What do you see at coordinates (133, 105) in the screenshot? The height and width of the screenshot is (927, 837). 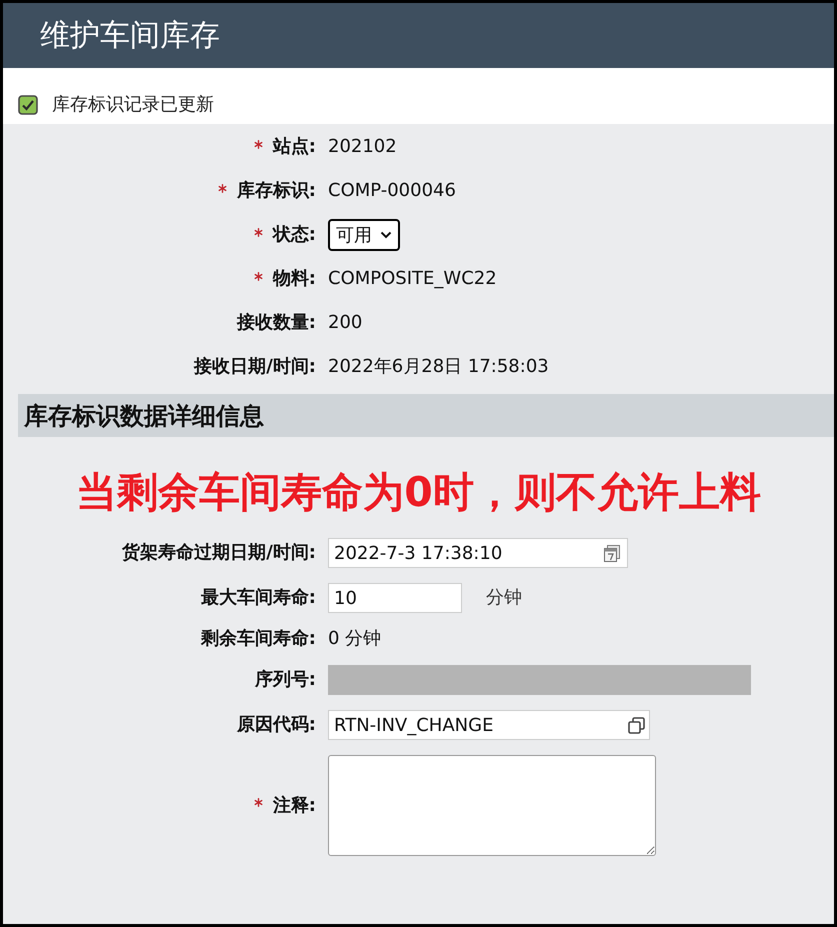 I see `message-text: 库存标识记录已更新` at bounding box center [133, 105].